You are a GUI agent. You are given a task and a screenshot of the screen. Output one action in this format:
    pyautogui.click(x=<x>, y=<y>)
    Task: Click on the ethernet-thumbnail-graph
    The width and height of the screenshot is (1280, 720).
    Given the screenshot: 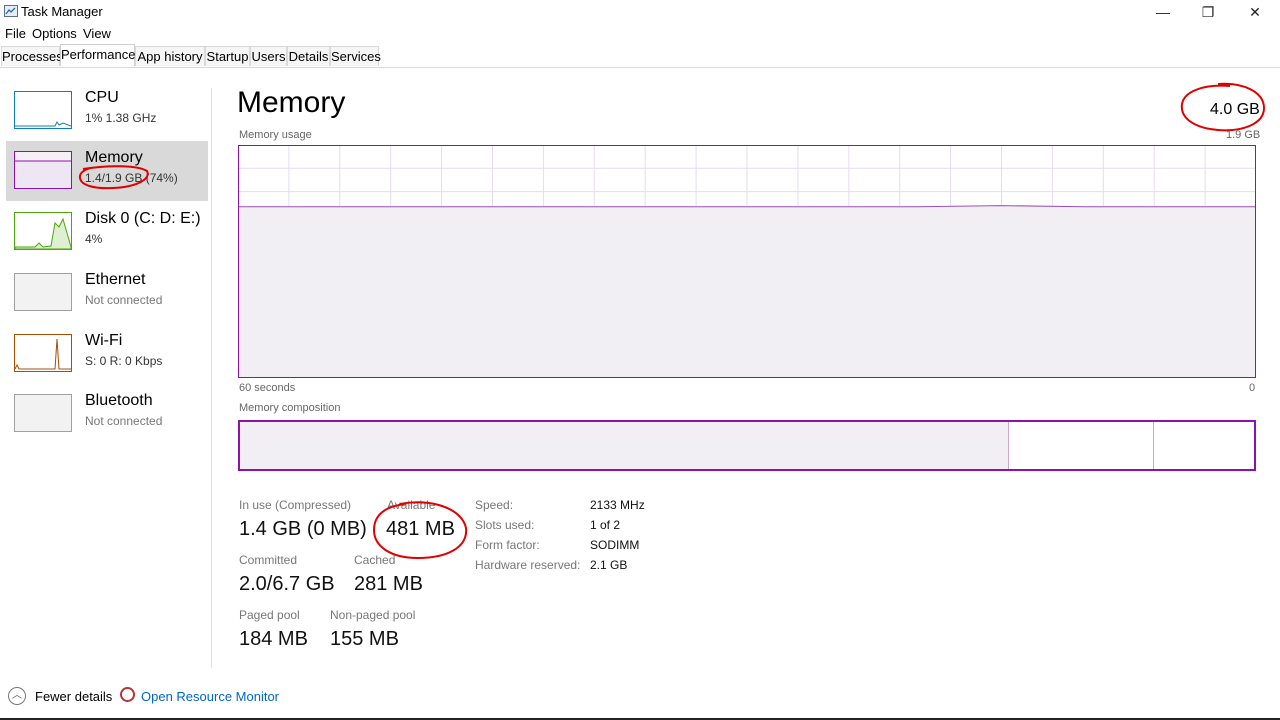 What is the action you would take?
    pyautogui.click(x=43, y=292)
    